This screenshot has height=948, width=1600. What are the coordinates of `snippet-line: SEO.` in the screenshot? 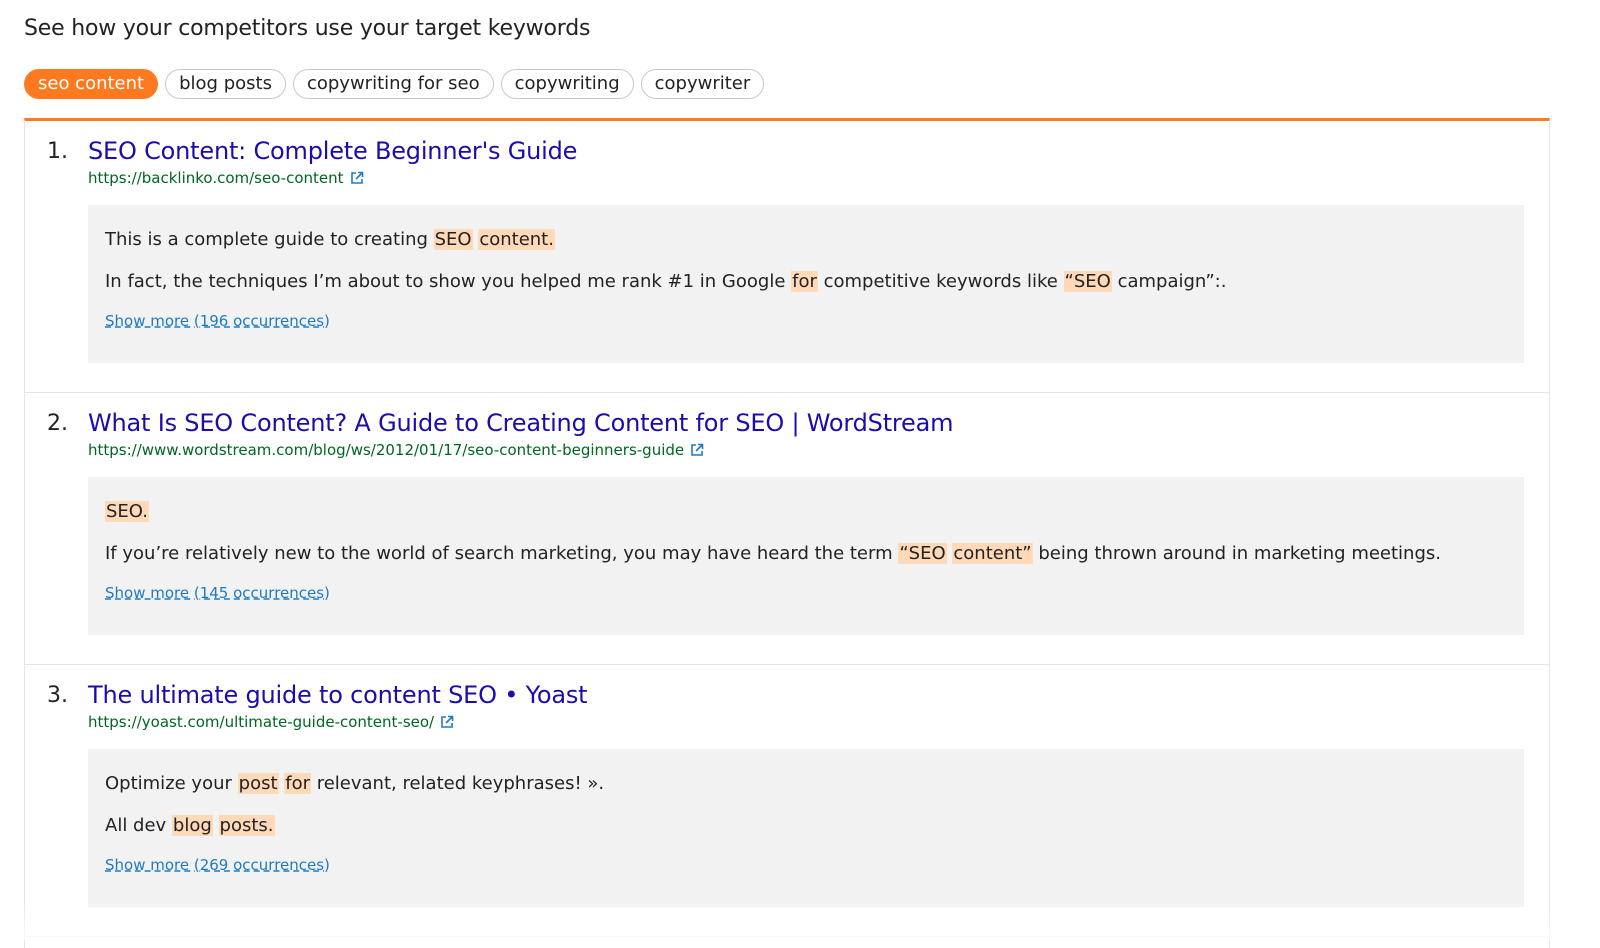 It's located at (806, 512).